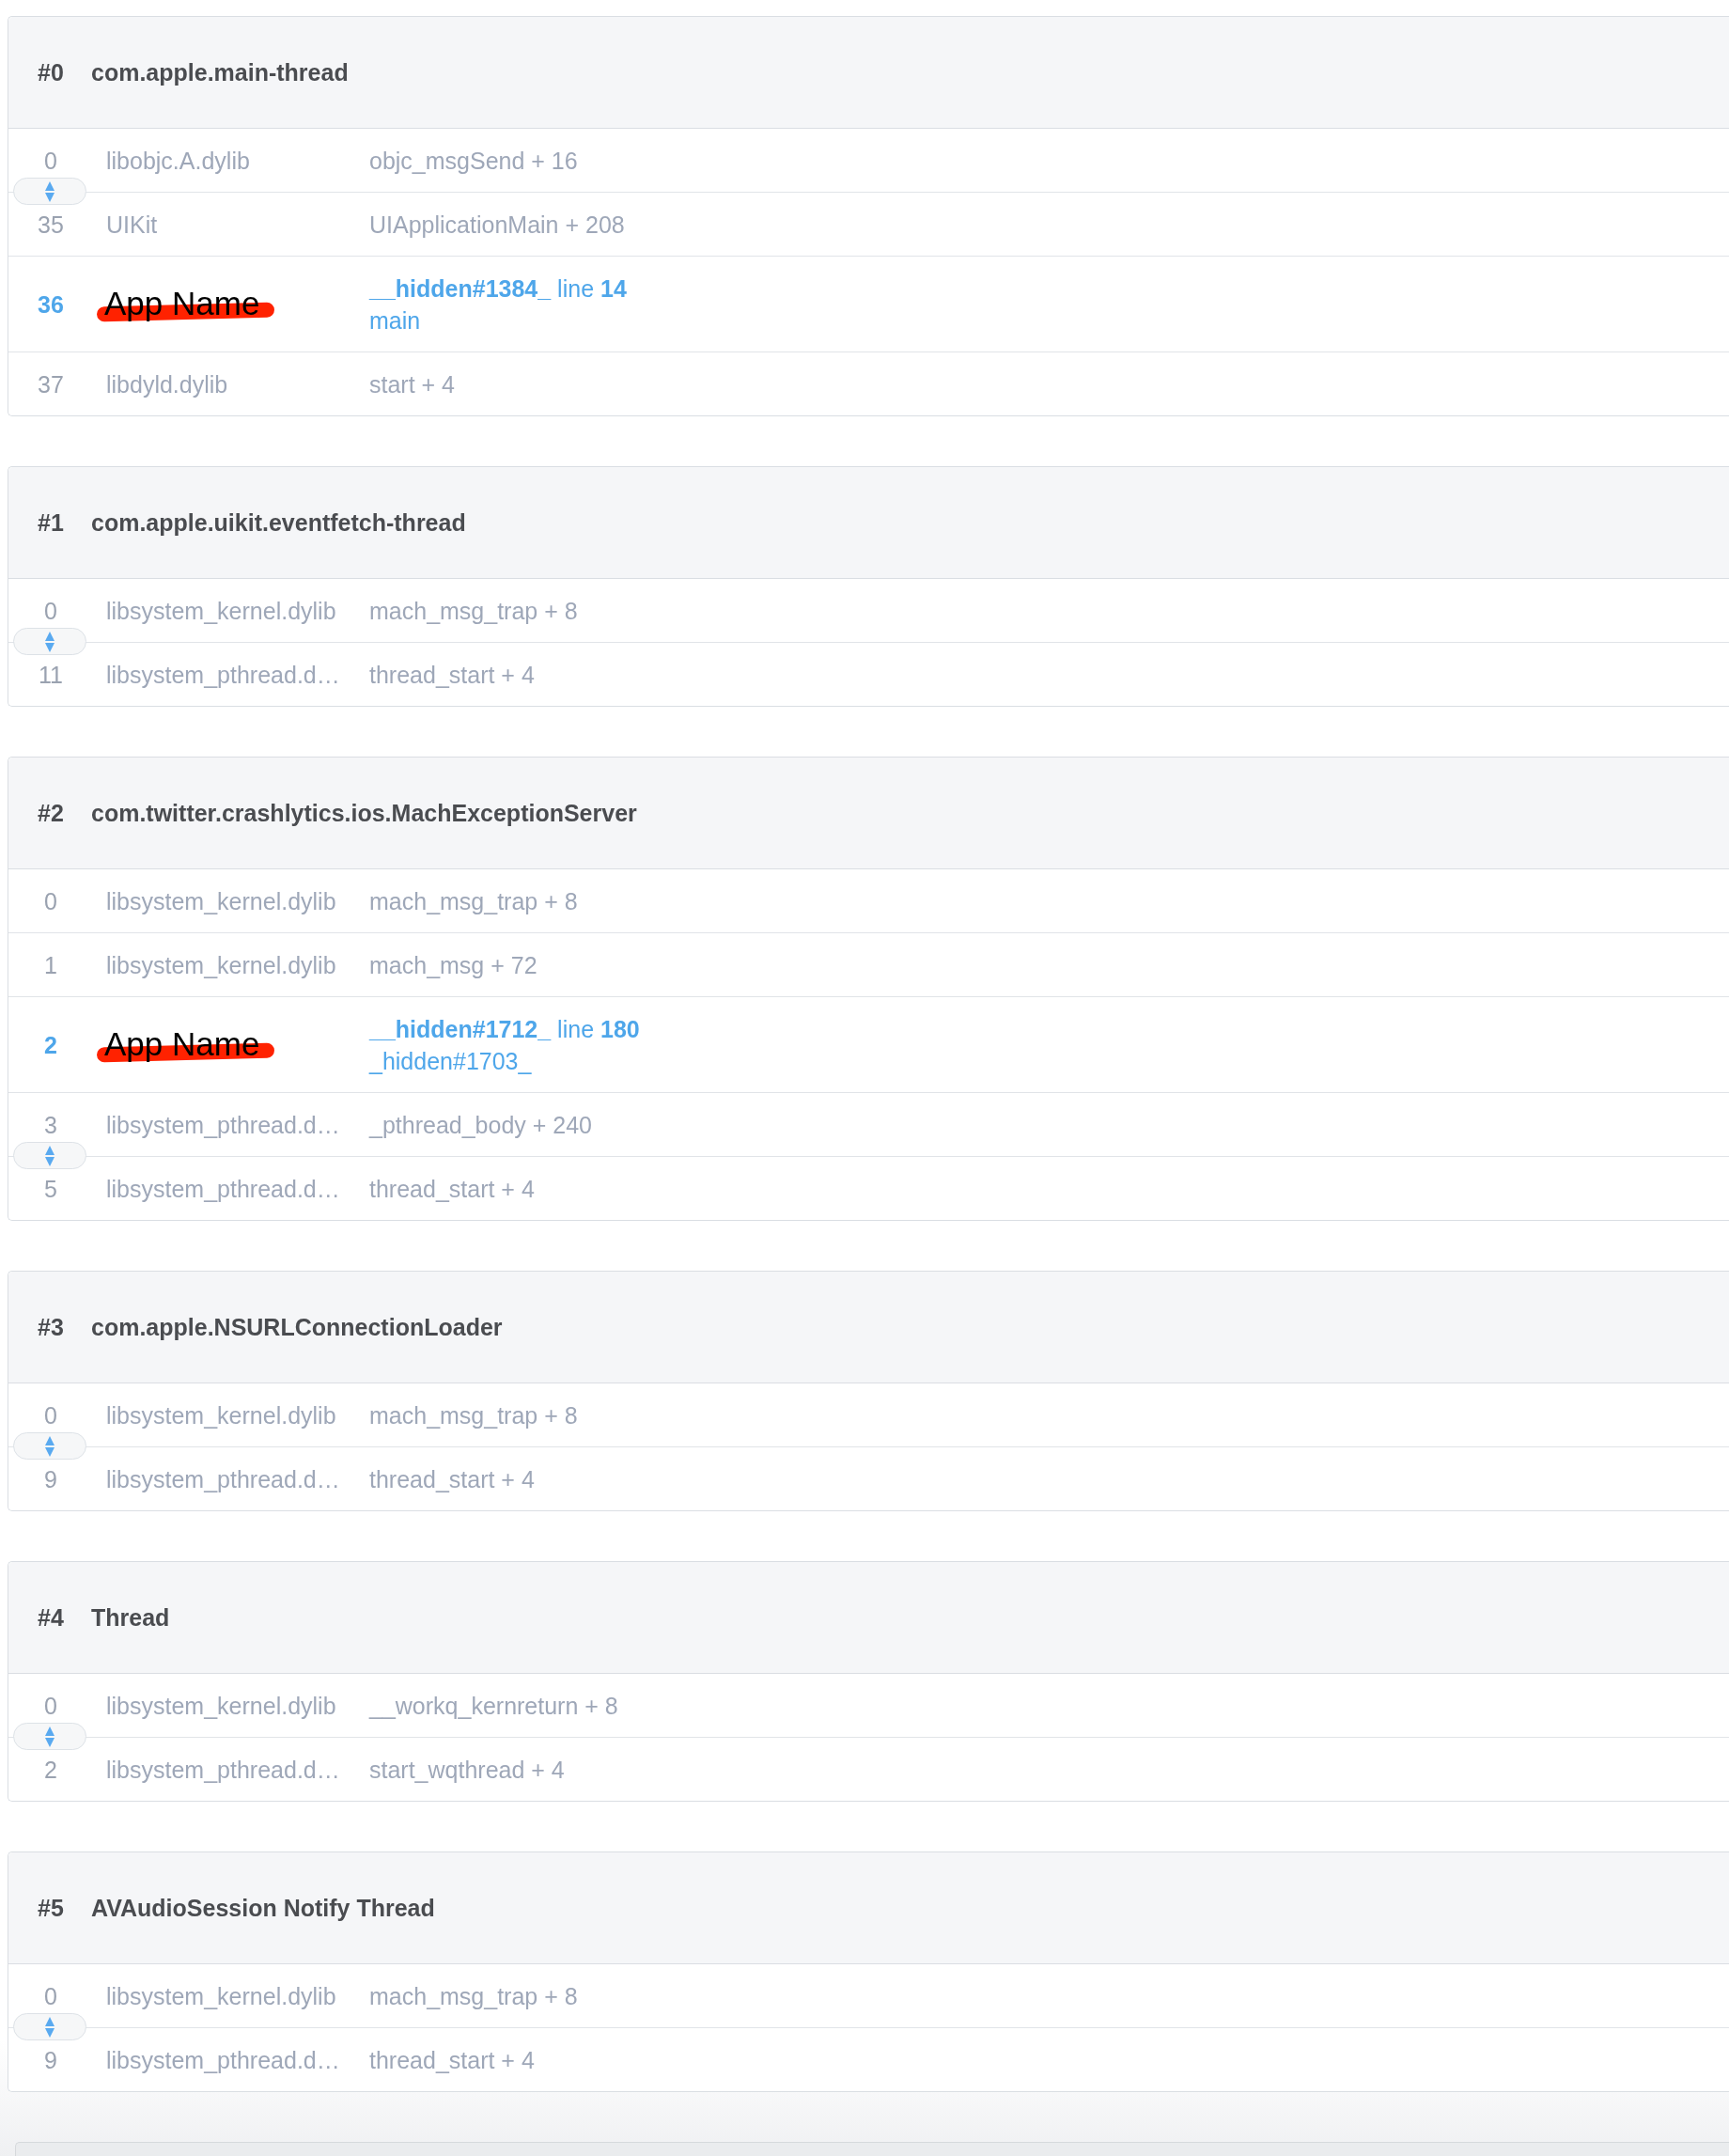  What do you see at coordinates (297, 1327) in the screenshot?
I see `thread-name: com.apple.NSURLConnectionLoader` at bounding box center [297, 1327].